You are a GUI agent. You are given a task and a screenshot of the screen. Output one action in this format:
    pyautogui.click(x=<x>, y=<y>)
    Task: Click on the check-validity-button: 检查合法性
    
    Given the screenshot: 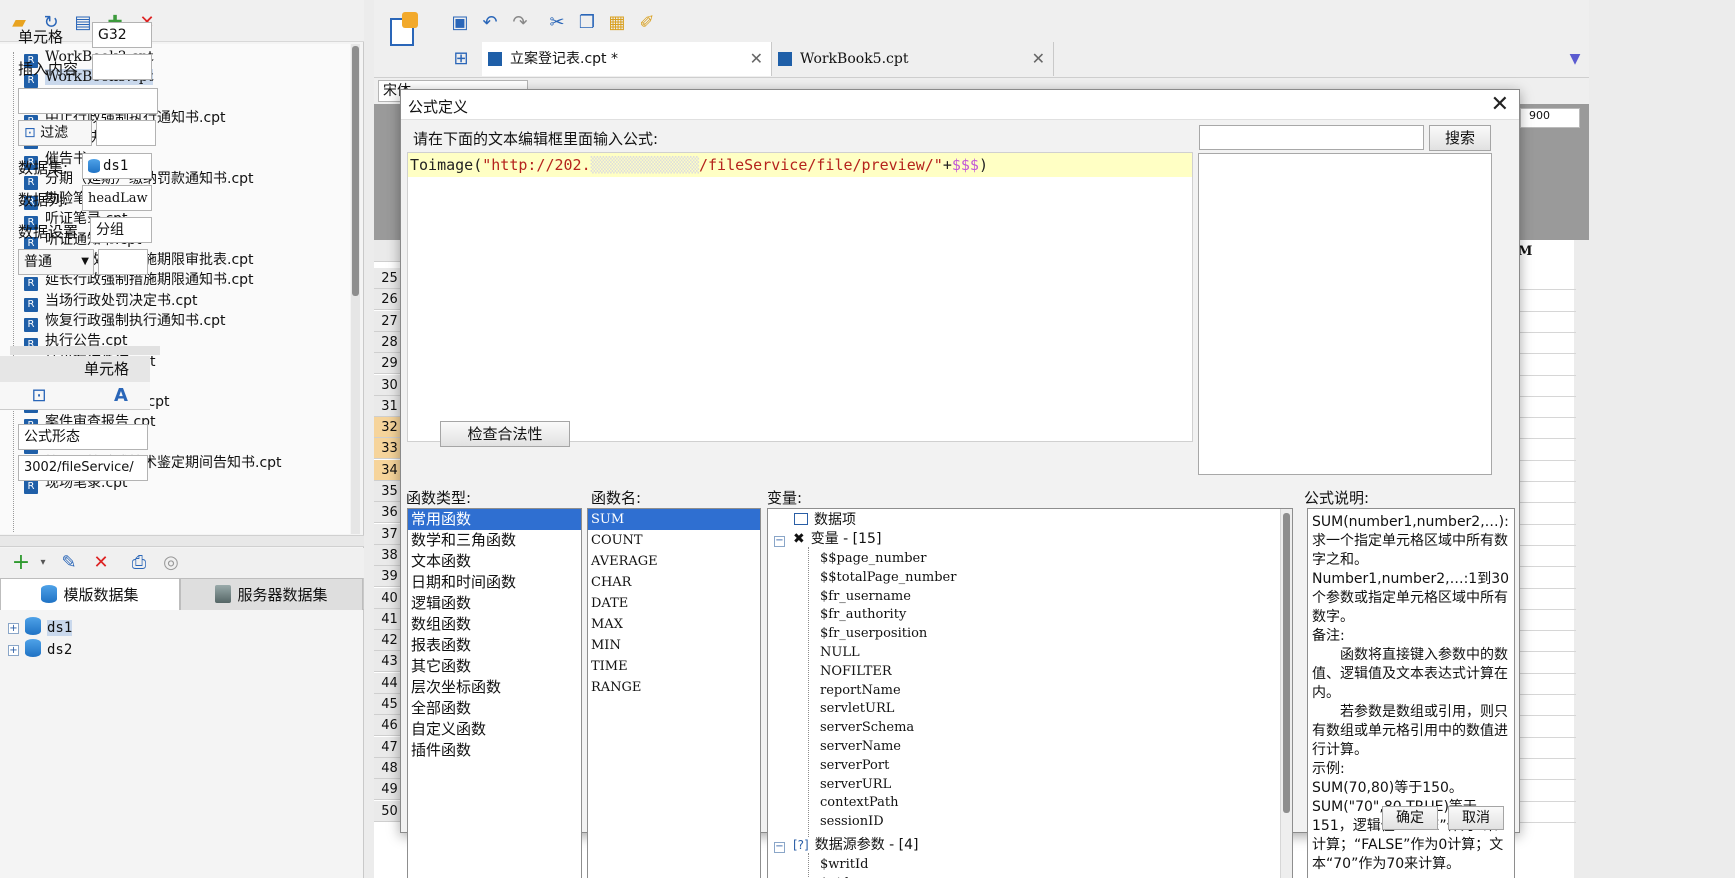 What is the action you would take?
    pyautogui.click(x=505, y=434)
    